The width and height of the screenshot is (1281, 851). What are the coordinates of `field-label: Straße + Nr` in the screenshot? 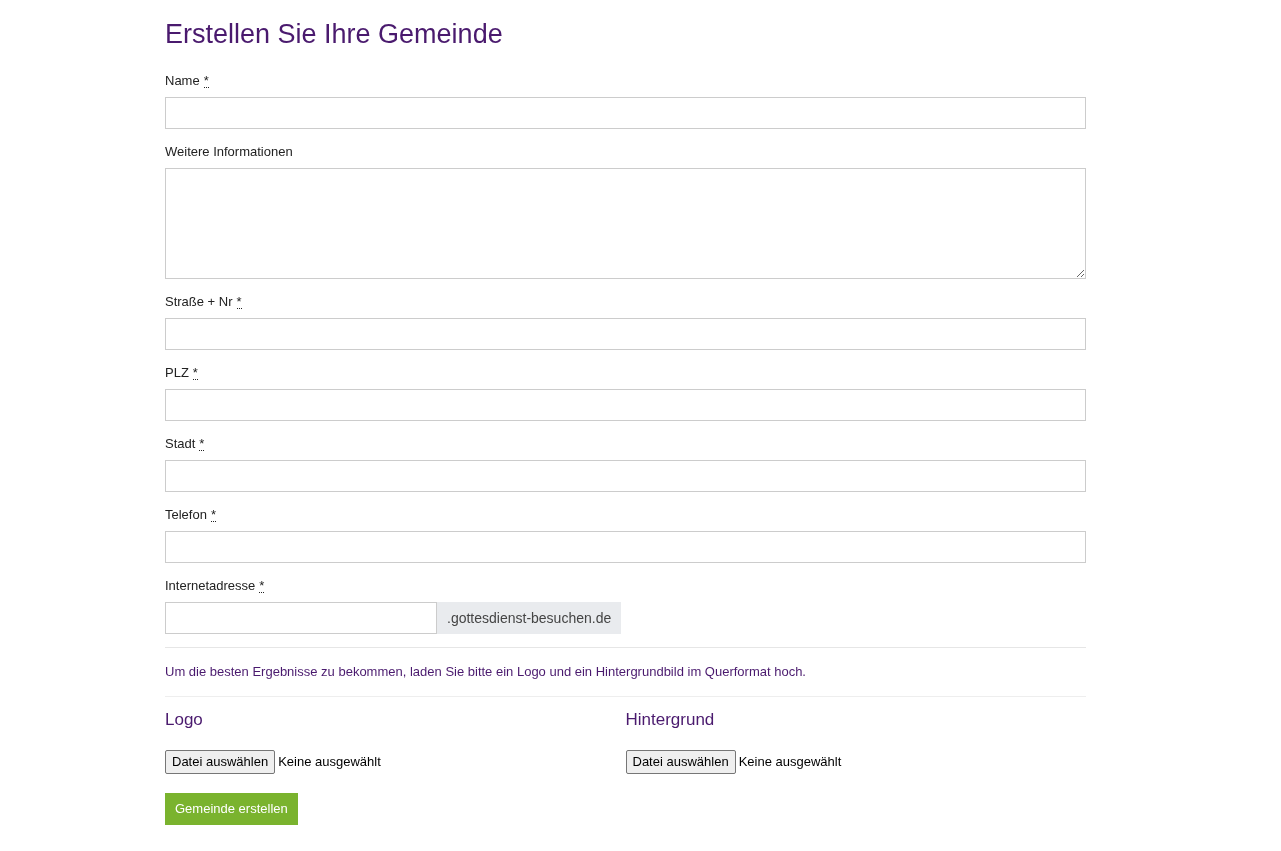 It's located at (199, 302).